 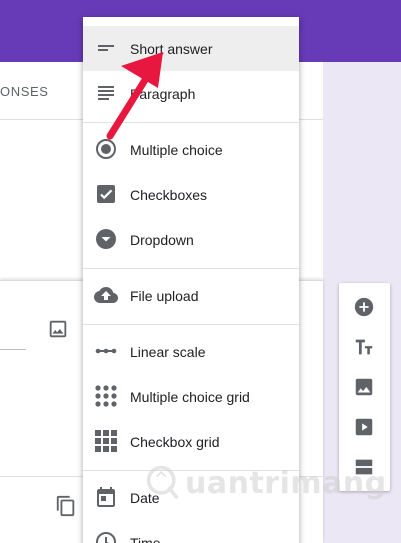 I want to click on form-side-toolbar, so click(x=364, y=387).